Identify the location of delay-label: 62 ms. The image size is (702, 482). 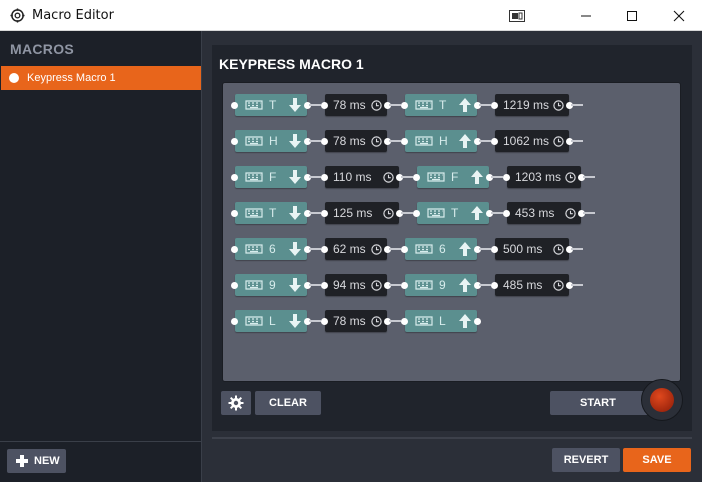
(349, 249).